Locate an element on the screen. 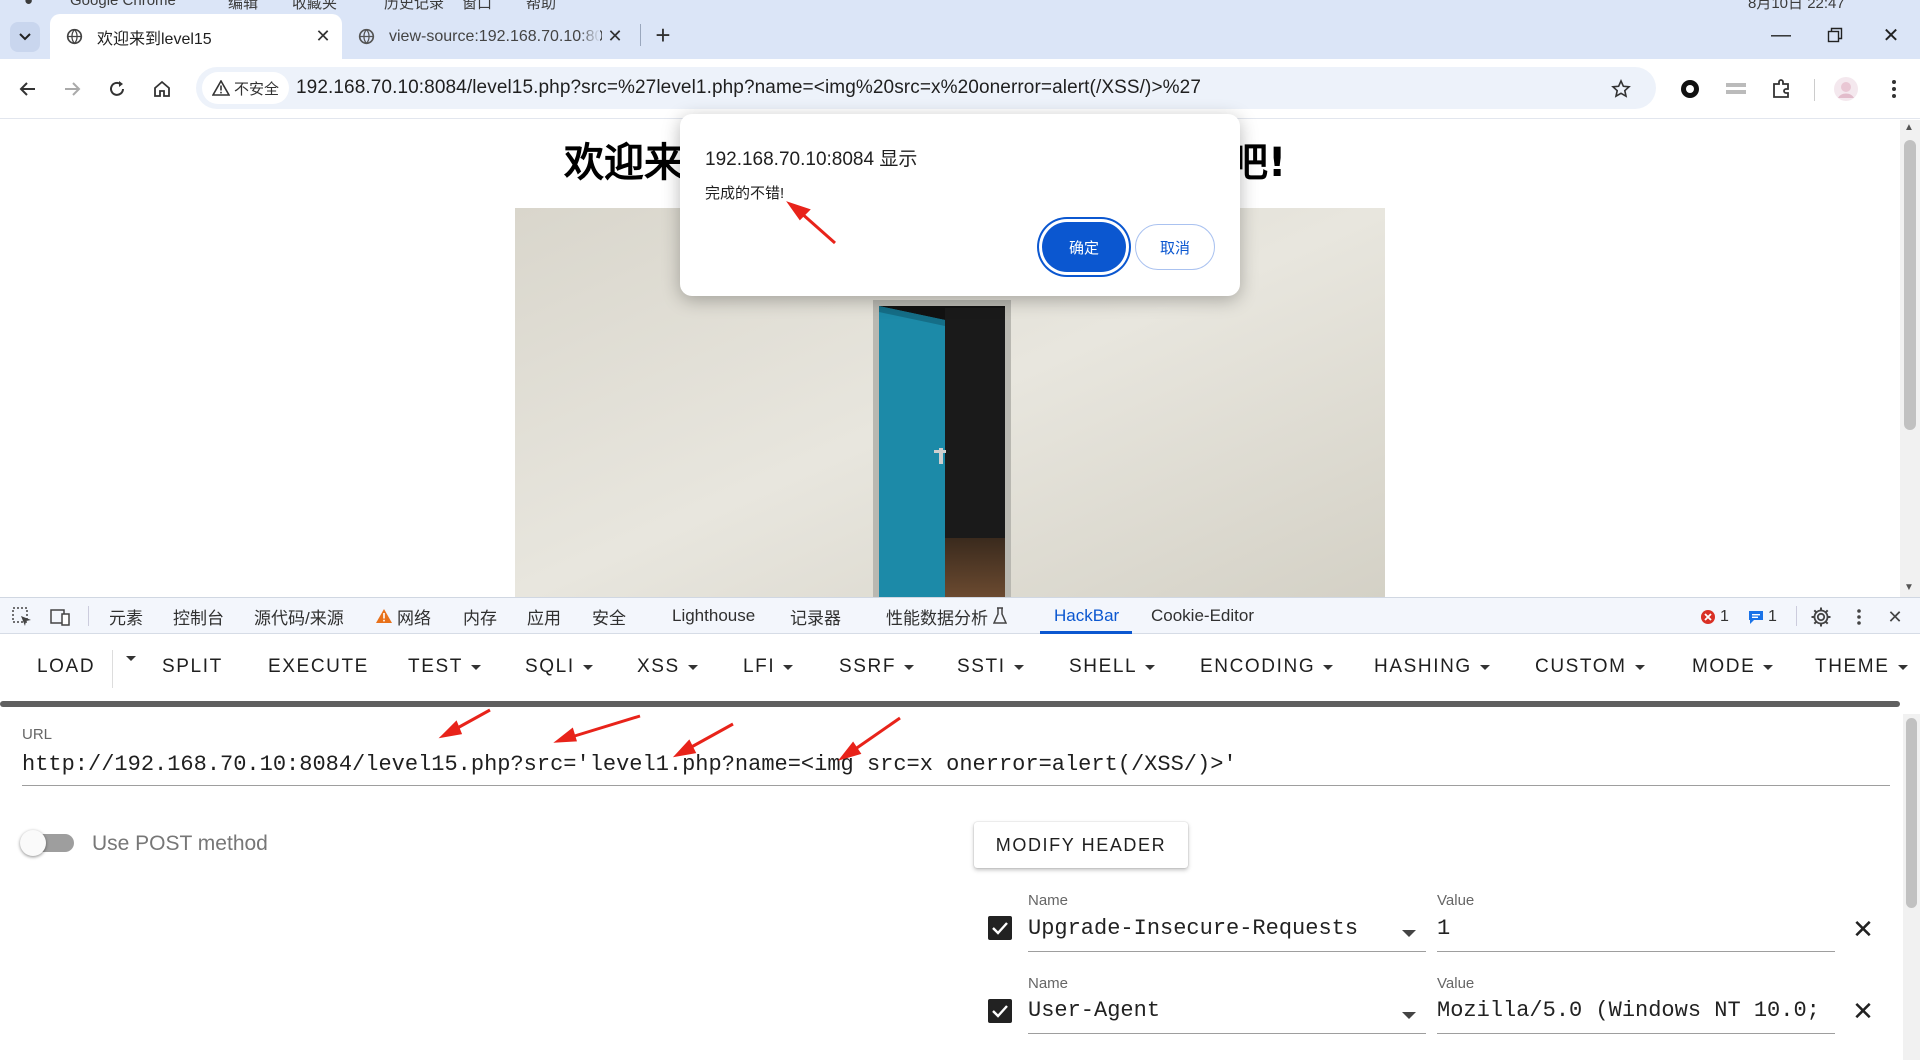  reload-icon is located at coordinates (117, 88).